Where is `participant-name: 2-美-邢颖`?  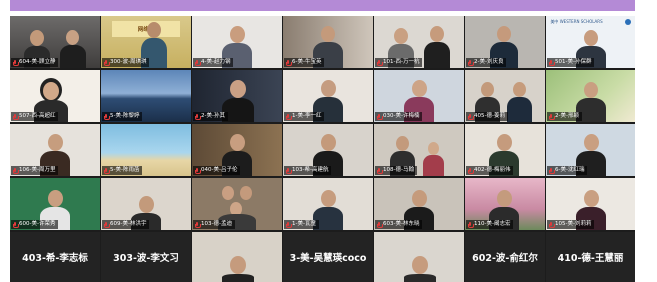 participant-name: 2-美-邢颖 is located at coordinates (564, 116).